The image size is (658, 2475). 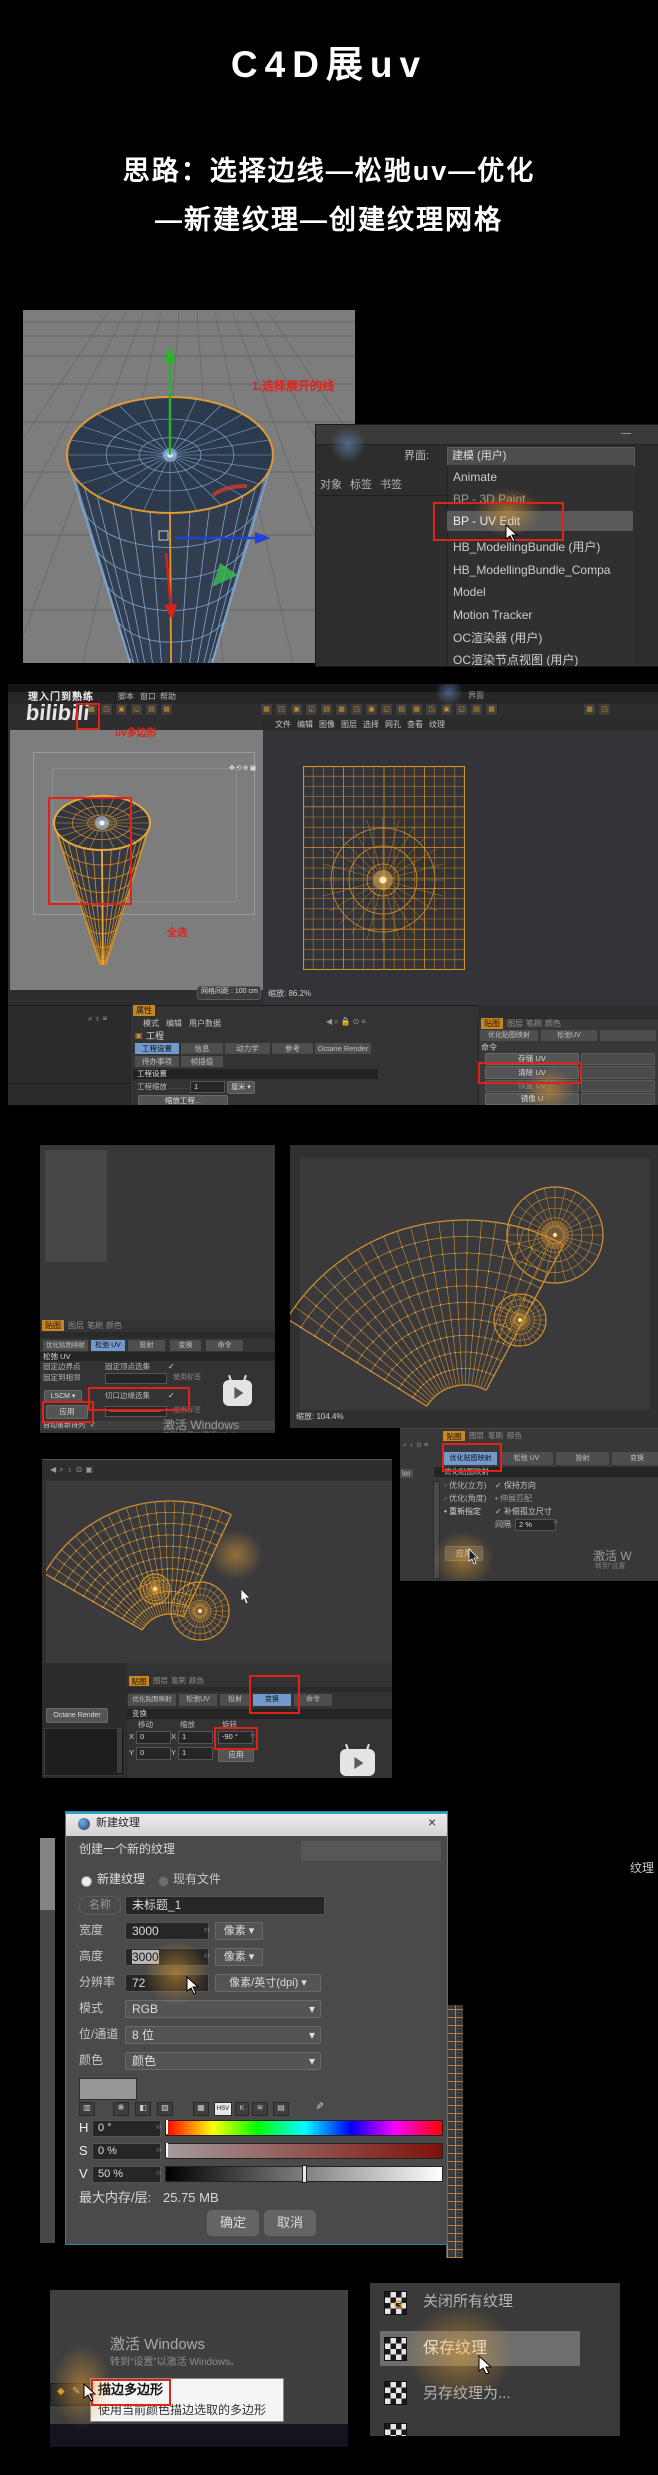 What do you see at coordinates (371, 724) in the screenshot?
I see `uv-menu-select: 选择` at bounding box center [371, 724].